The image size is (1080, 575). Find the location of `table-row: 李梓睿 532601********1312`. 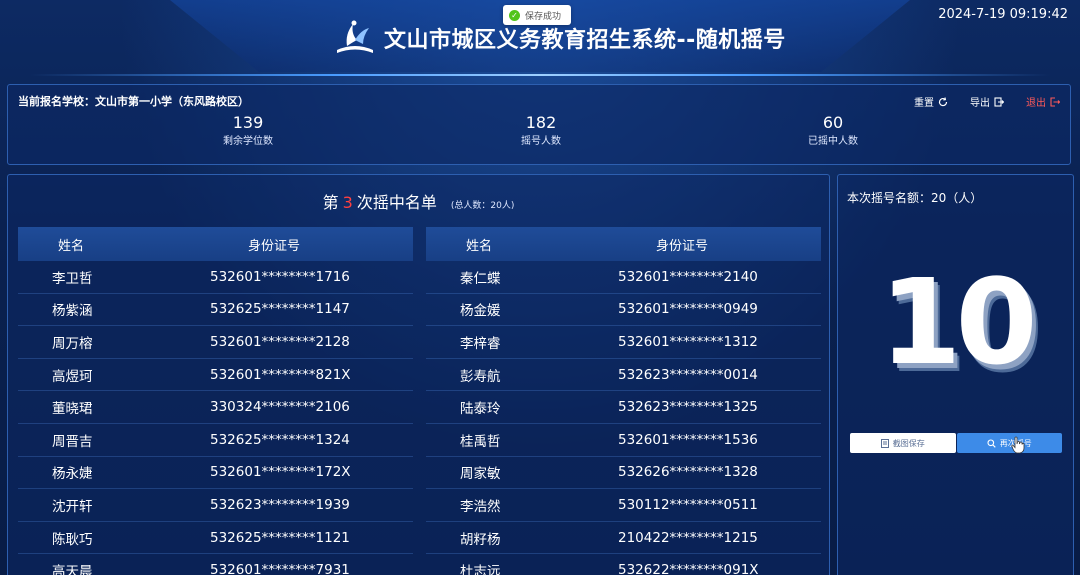

table-row: 李梓睿 532601********1312 is located at coordinates (623, 342).